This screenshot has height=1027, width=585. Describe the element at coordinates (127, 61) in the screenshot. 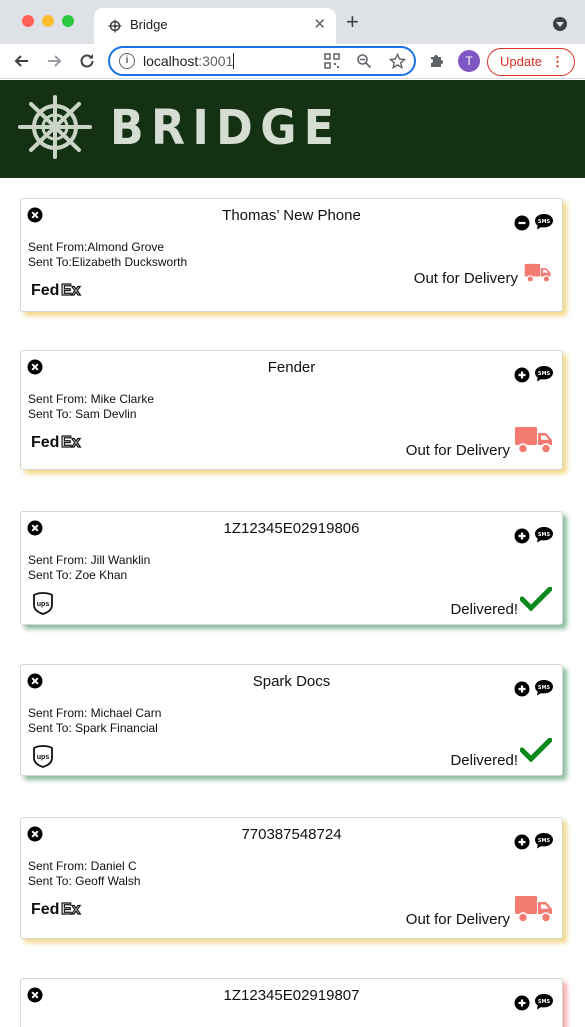

I see `site-info-icon: i` at that location.